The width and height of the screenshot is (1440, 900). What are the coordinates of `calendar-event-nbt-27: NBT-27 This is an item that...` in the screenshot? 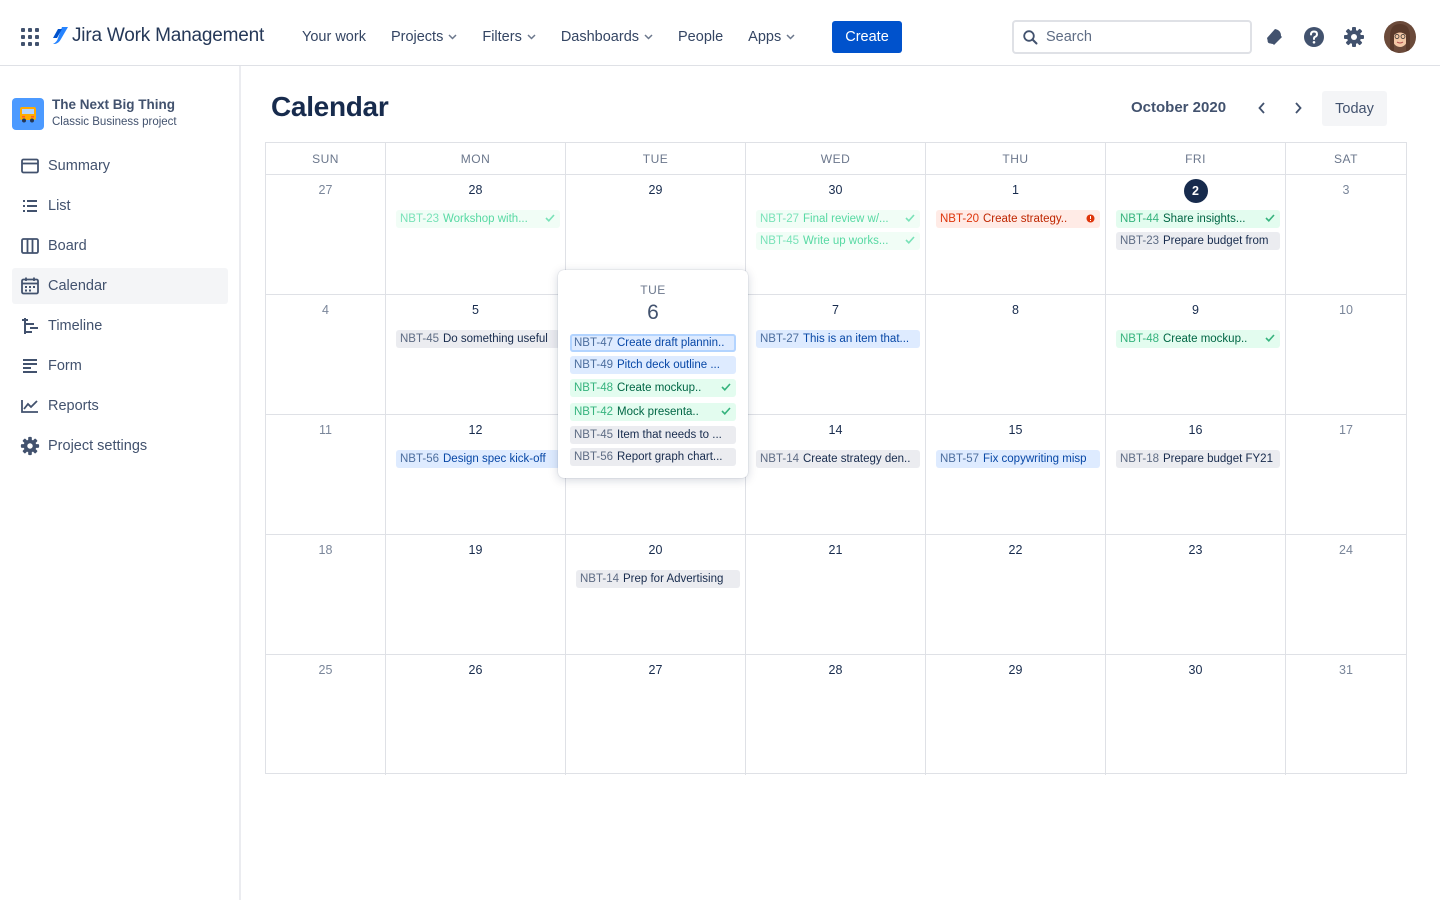 It's located at (838, 339).